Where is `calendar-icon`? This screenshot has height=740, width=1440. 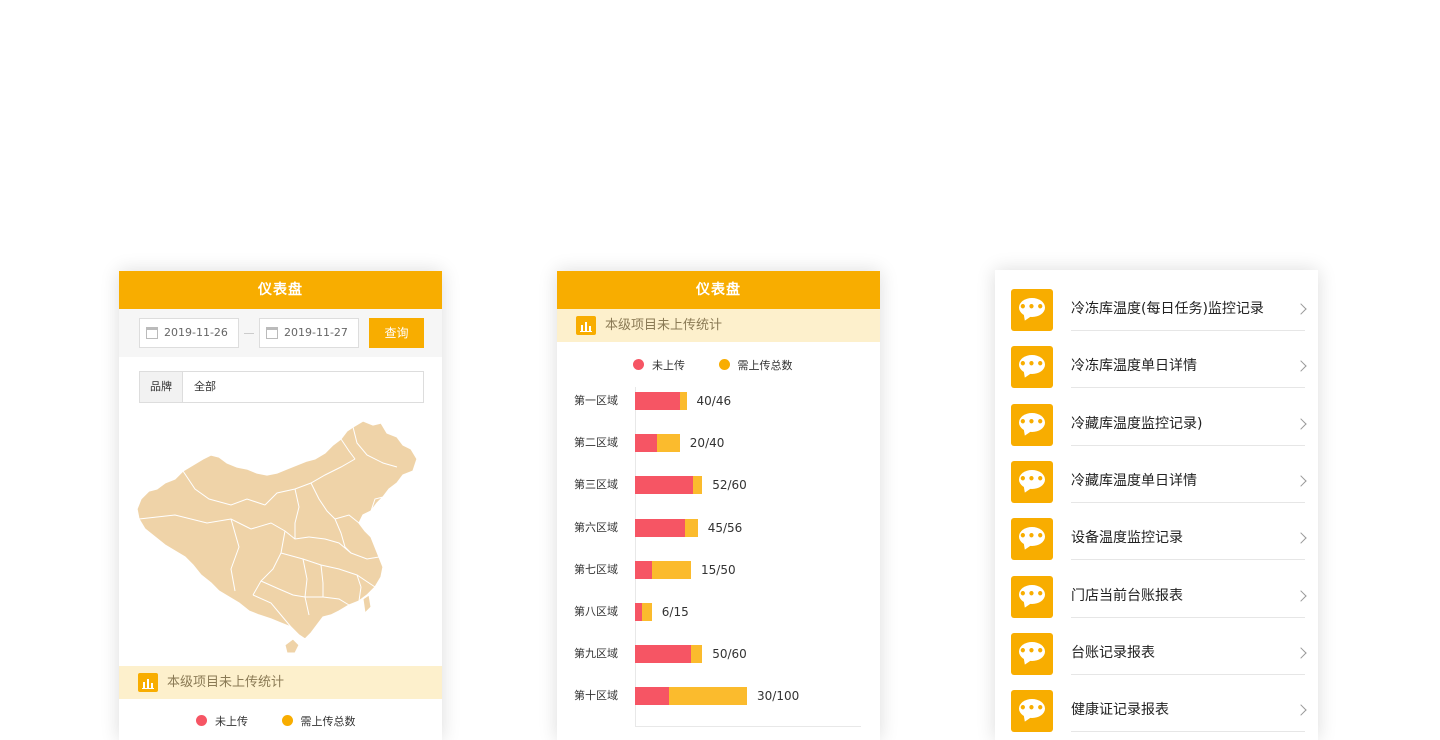 calendar-icon is located at coordinates (152, 333).